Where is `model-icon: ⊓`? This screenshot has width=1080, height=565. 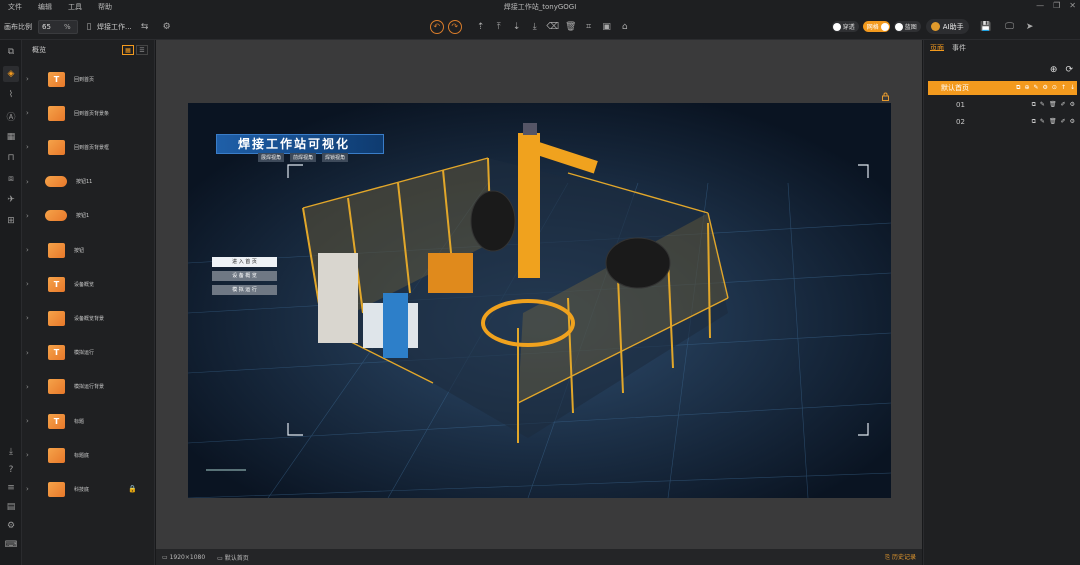 model-icon: ⊓ is located at coordinates (11, 158).